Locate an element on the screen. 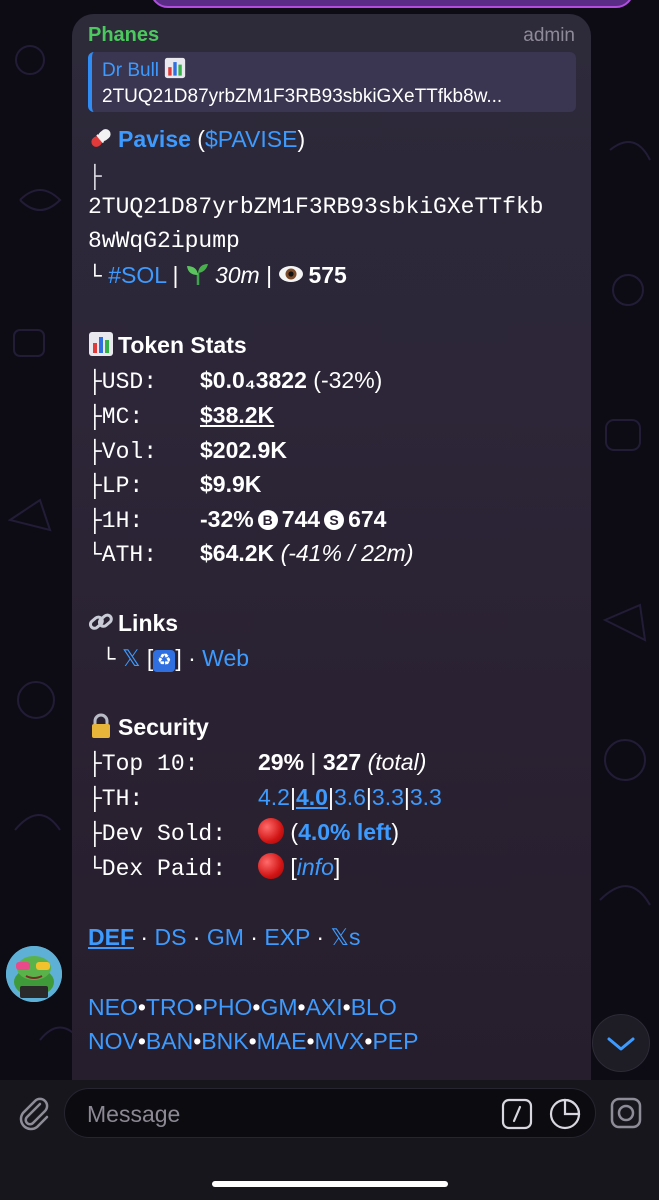 The width and height of the screenshot is (659, 1200). frog-avatar-image is located at coordinates (34, 974).